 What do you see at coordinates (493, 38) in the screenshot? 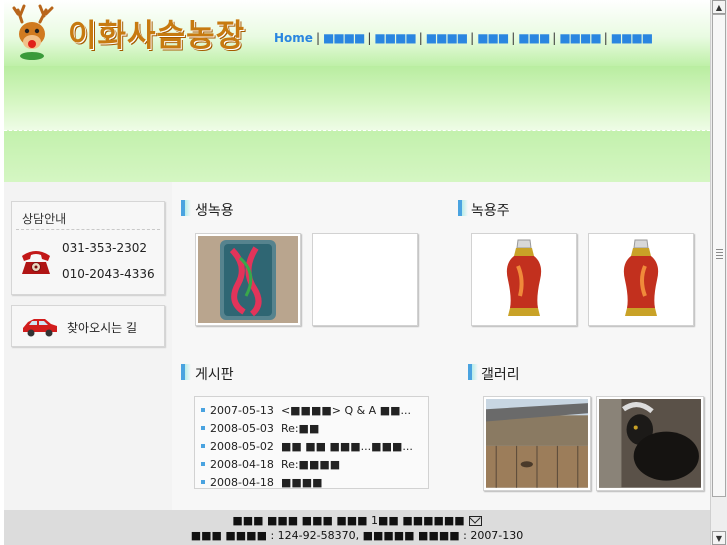
I see `nav-item-4: ■■■` at bounding box center [493, 38].